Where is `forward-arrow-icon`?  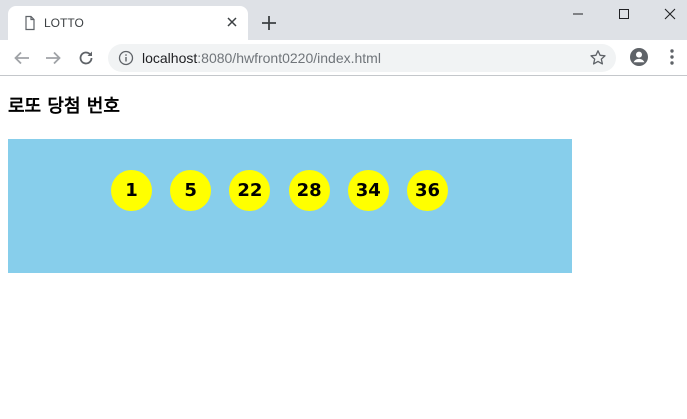
forward-arrow-icon is located at coordinates (53, 58).